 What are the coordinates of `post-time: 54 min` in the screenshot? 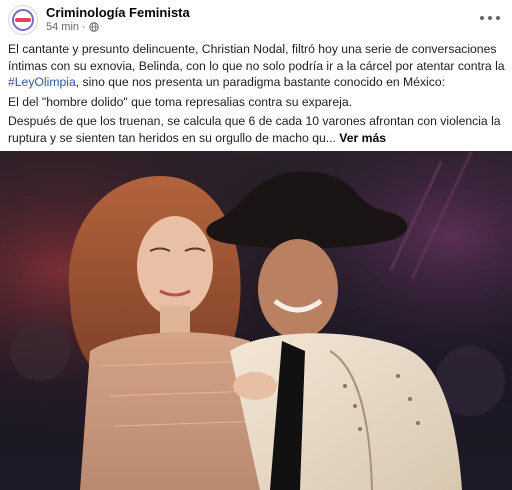 It's located at (62, 27).